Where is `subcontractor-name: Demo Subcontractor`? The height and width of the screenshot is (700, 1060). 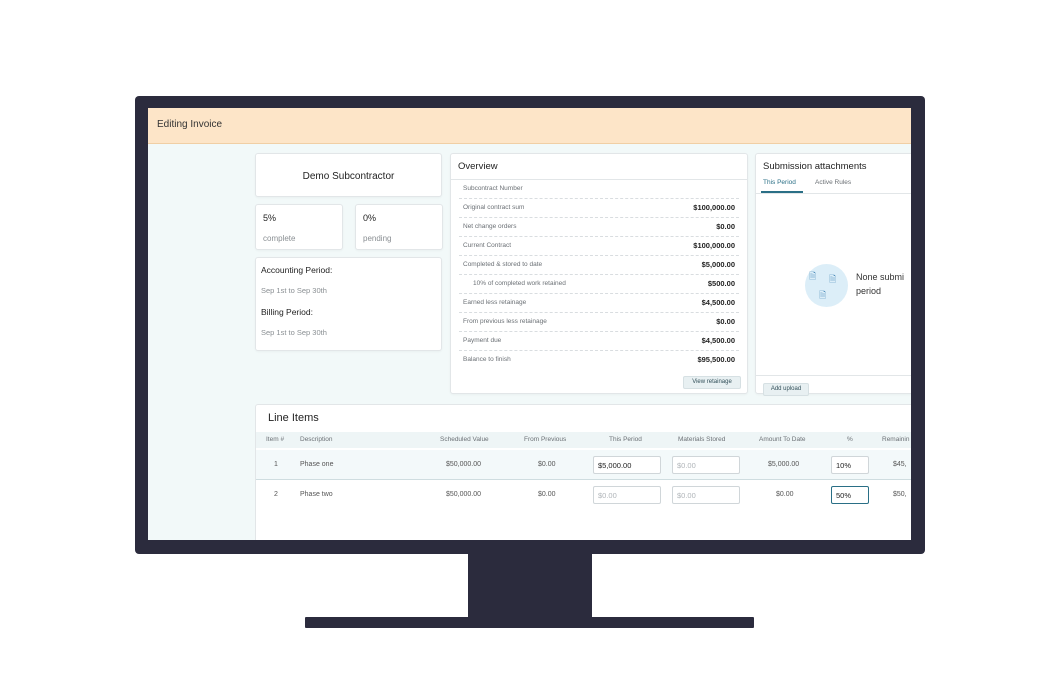
subcontractor-name: Demo Subcontractor is located at coordinates (348, 176).